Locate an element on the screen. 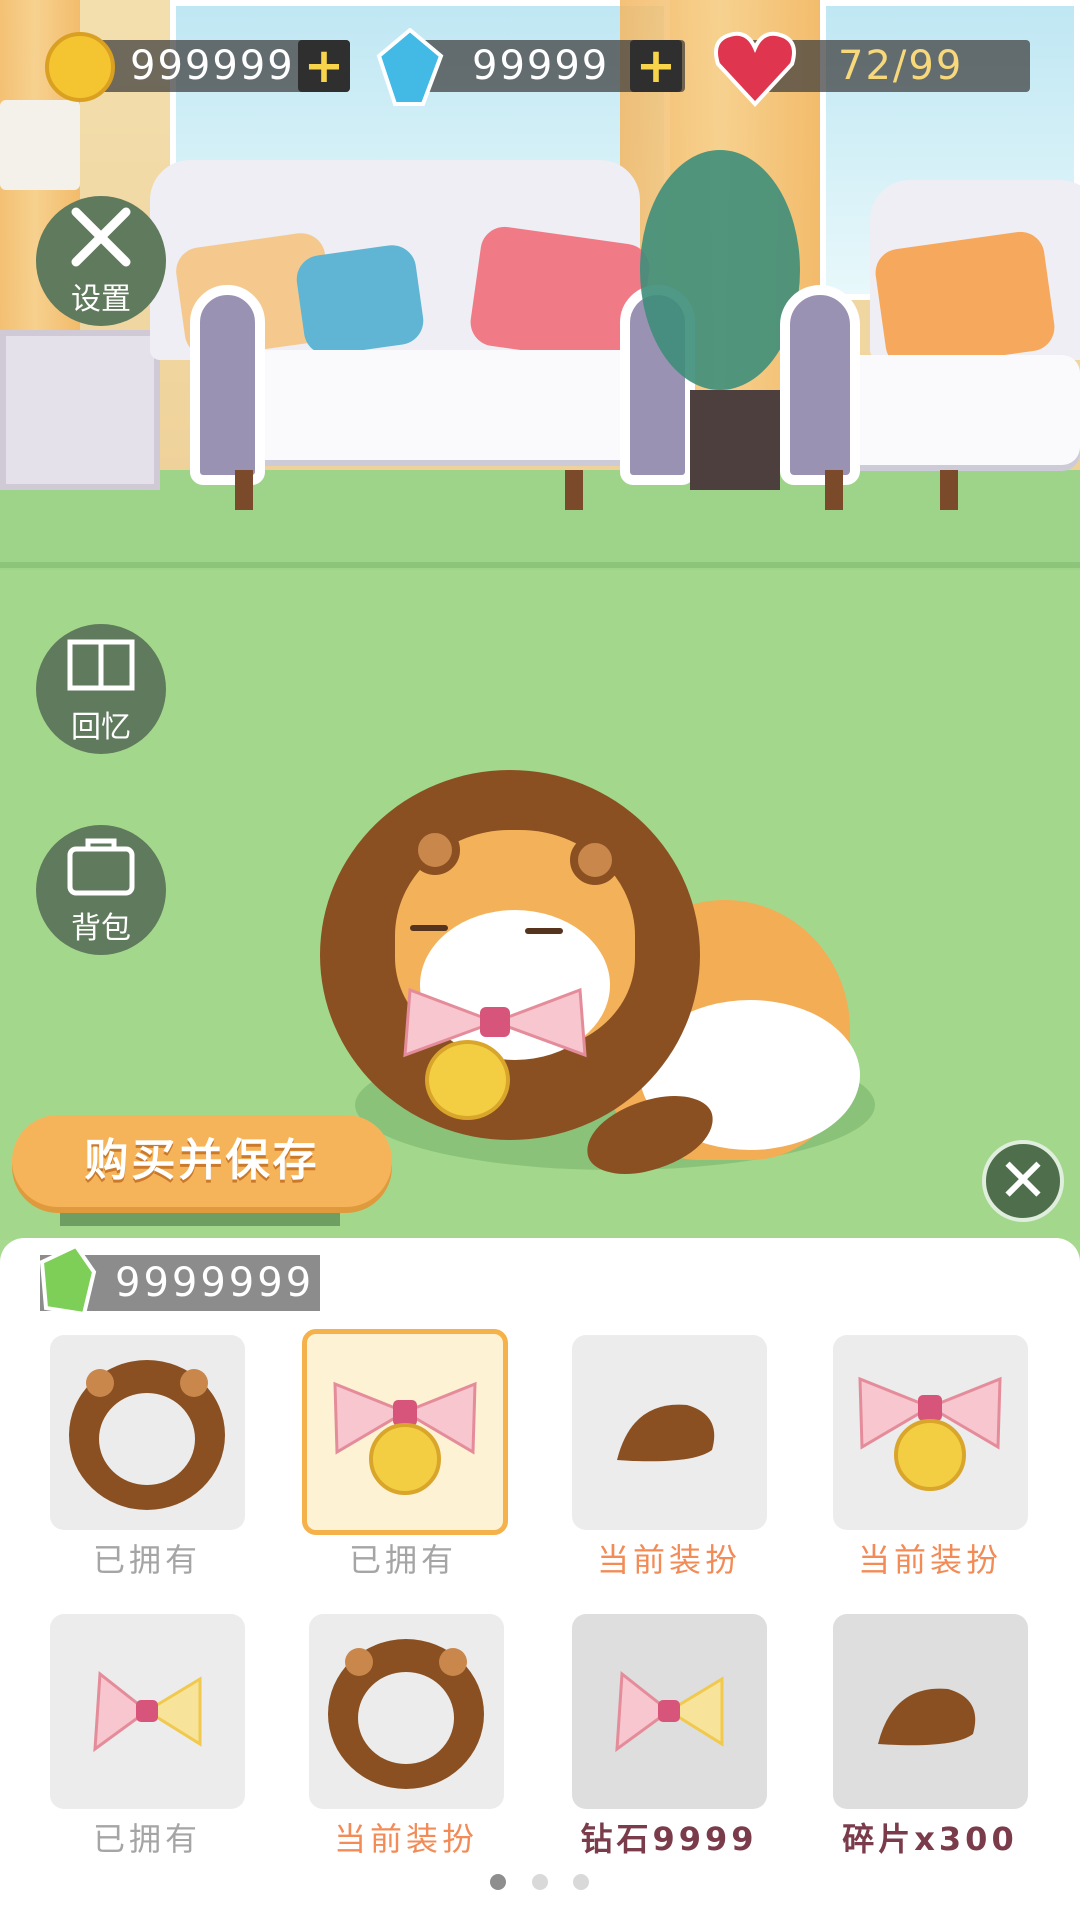 This screenshot has width=1080, height=1920. bag-icon is located at coordinates (101, 867).